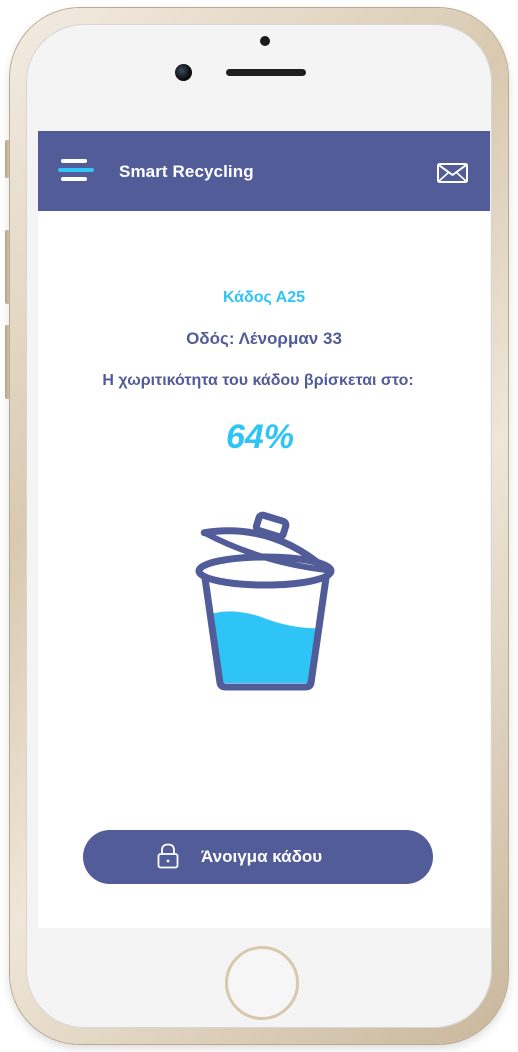 The height and width of the screenshot is (1052, 518). Describe the element at coordinates (260, 437) in the screenshot. I see `capacity-percent: 64%` at that location.